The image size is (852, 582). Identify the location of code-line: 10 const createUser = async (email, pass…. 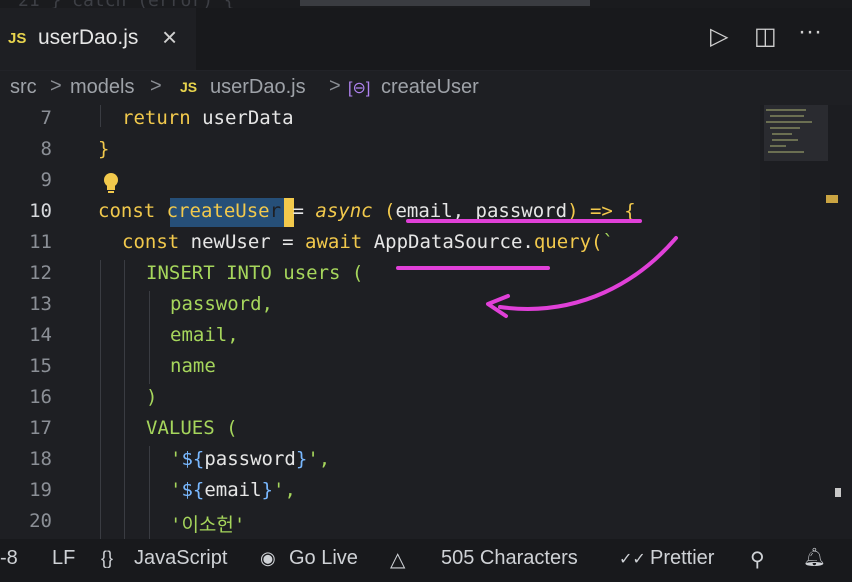
(426, 213).